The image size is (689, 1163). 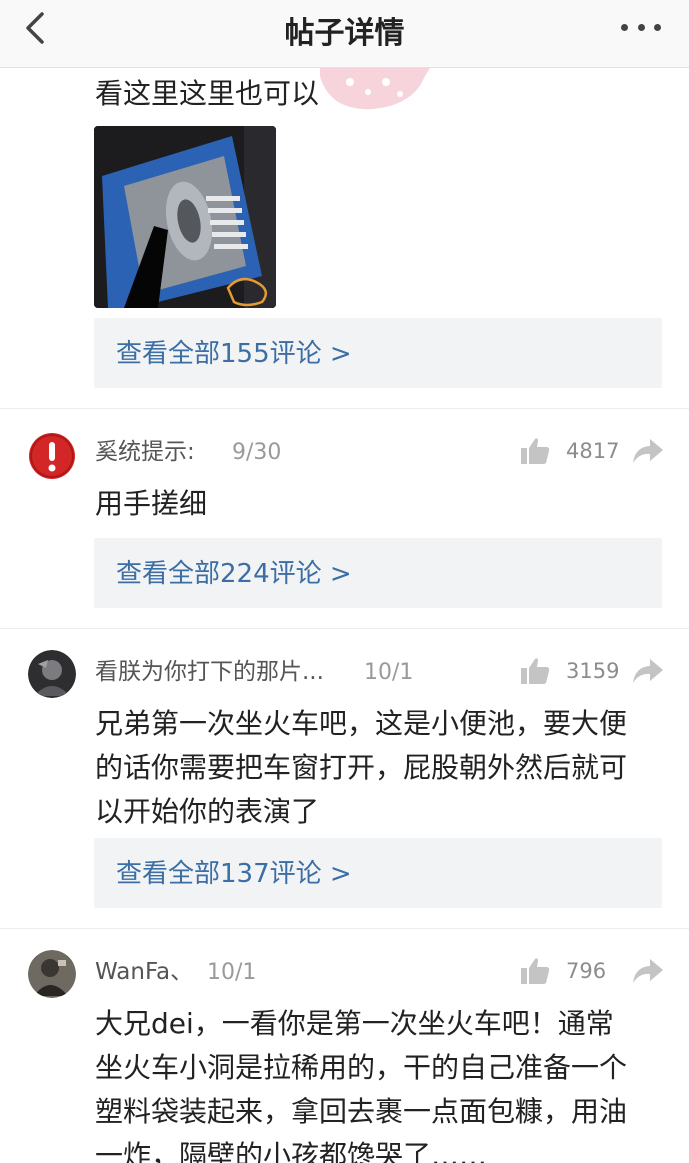 I want to click on comment-text-line: 兄弟第一次坐火车吧，这是小便池，要大便, so click(x=361, y=723).